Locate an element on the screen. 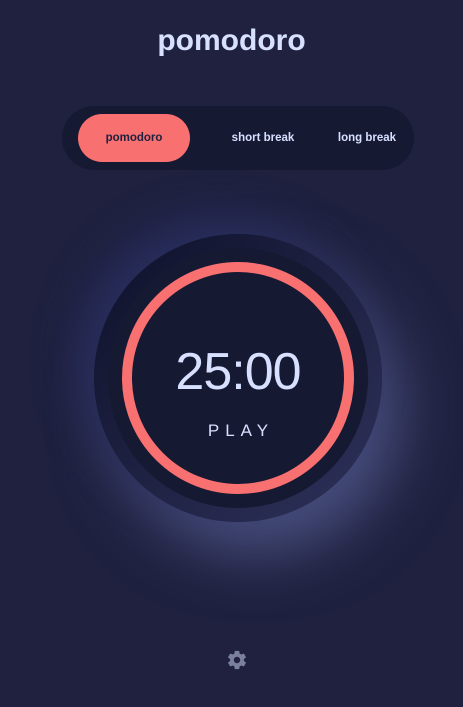 The width and height of the screenshot is (463, 707). timer-display: 25:00 is located at coordinates (238, 372).